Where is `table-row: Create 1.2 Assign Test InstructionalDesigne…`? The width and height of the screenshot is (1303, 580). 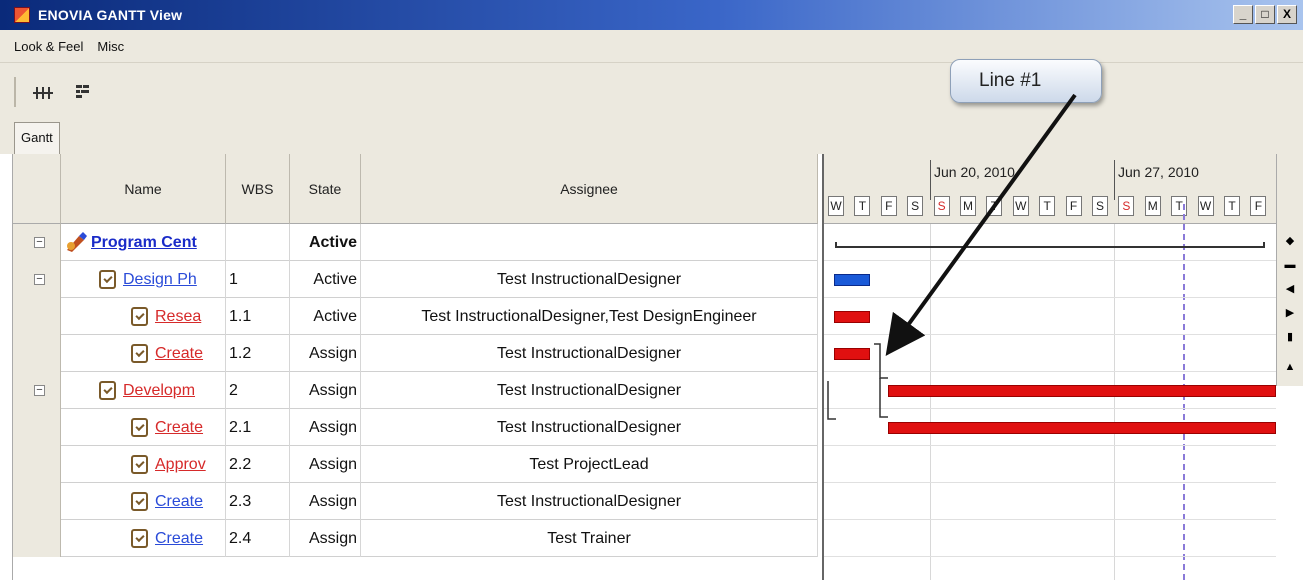
table-row: Create 1.2 Assign Test InstructionalDesigne… is located at coordinates (415, 353).